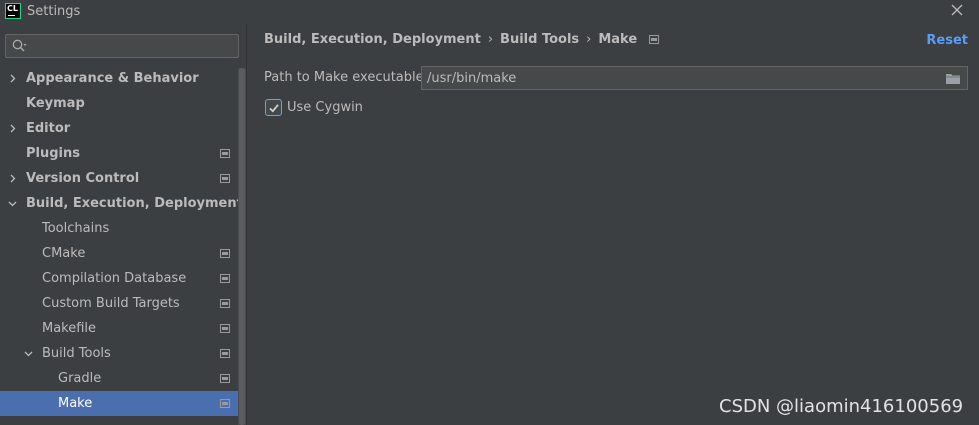 This screenshot has width=979, height=425. Describe the element at coordinates (953, 78) in the screenshot. I see `folder-icon` at that location.